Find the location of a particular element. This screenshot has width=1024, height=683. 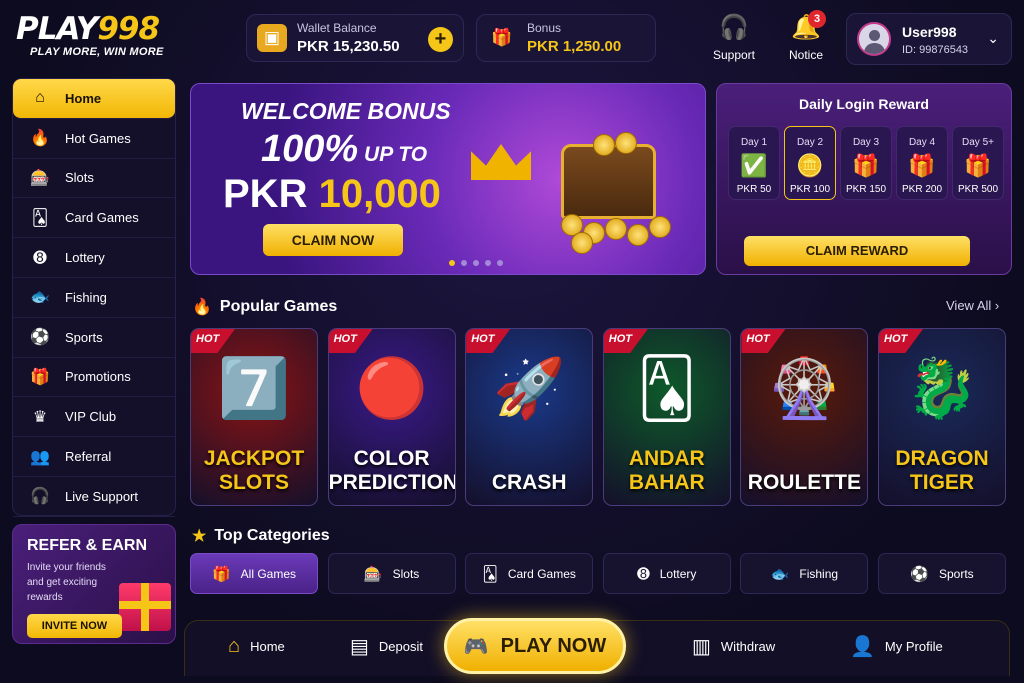

notice-label: Notice is located at coordinates (805, 55).